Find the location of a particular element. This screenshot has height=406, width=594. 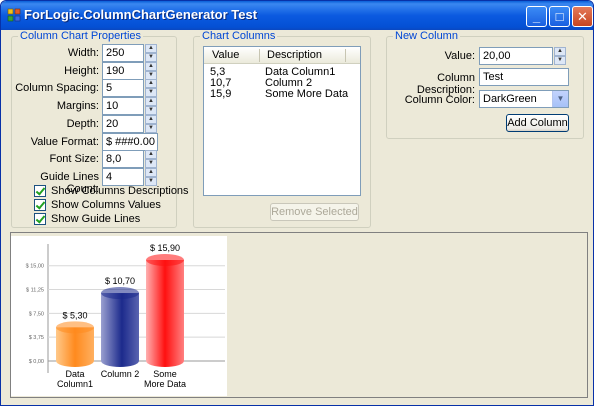

category-label: More Data is located at coordinates (165, 384).